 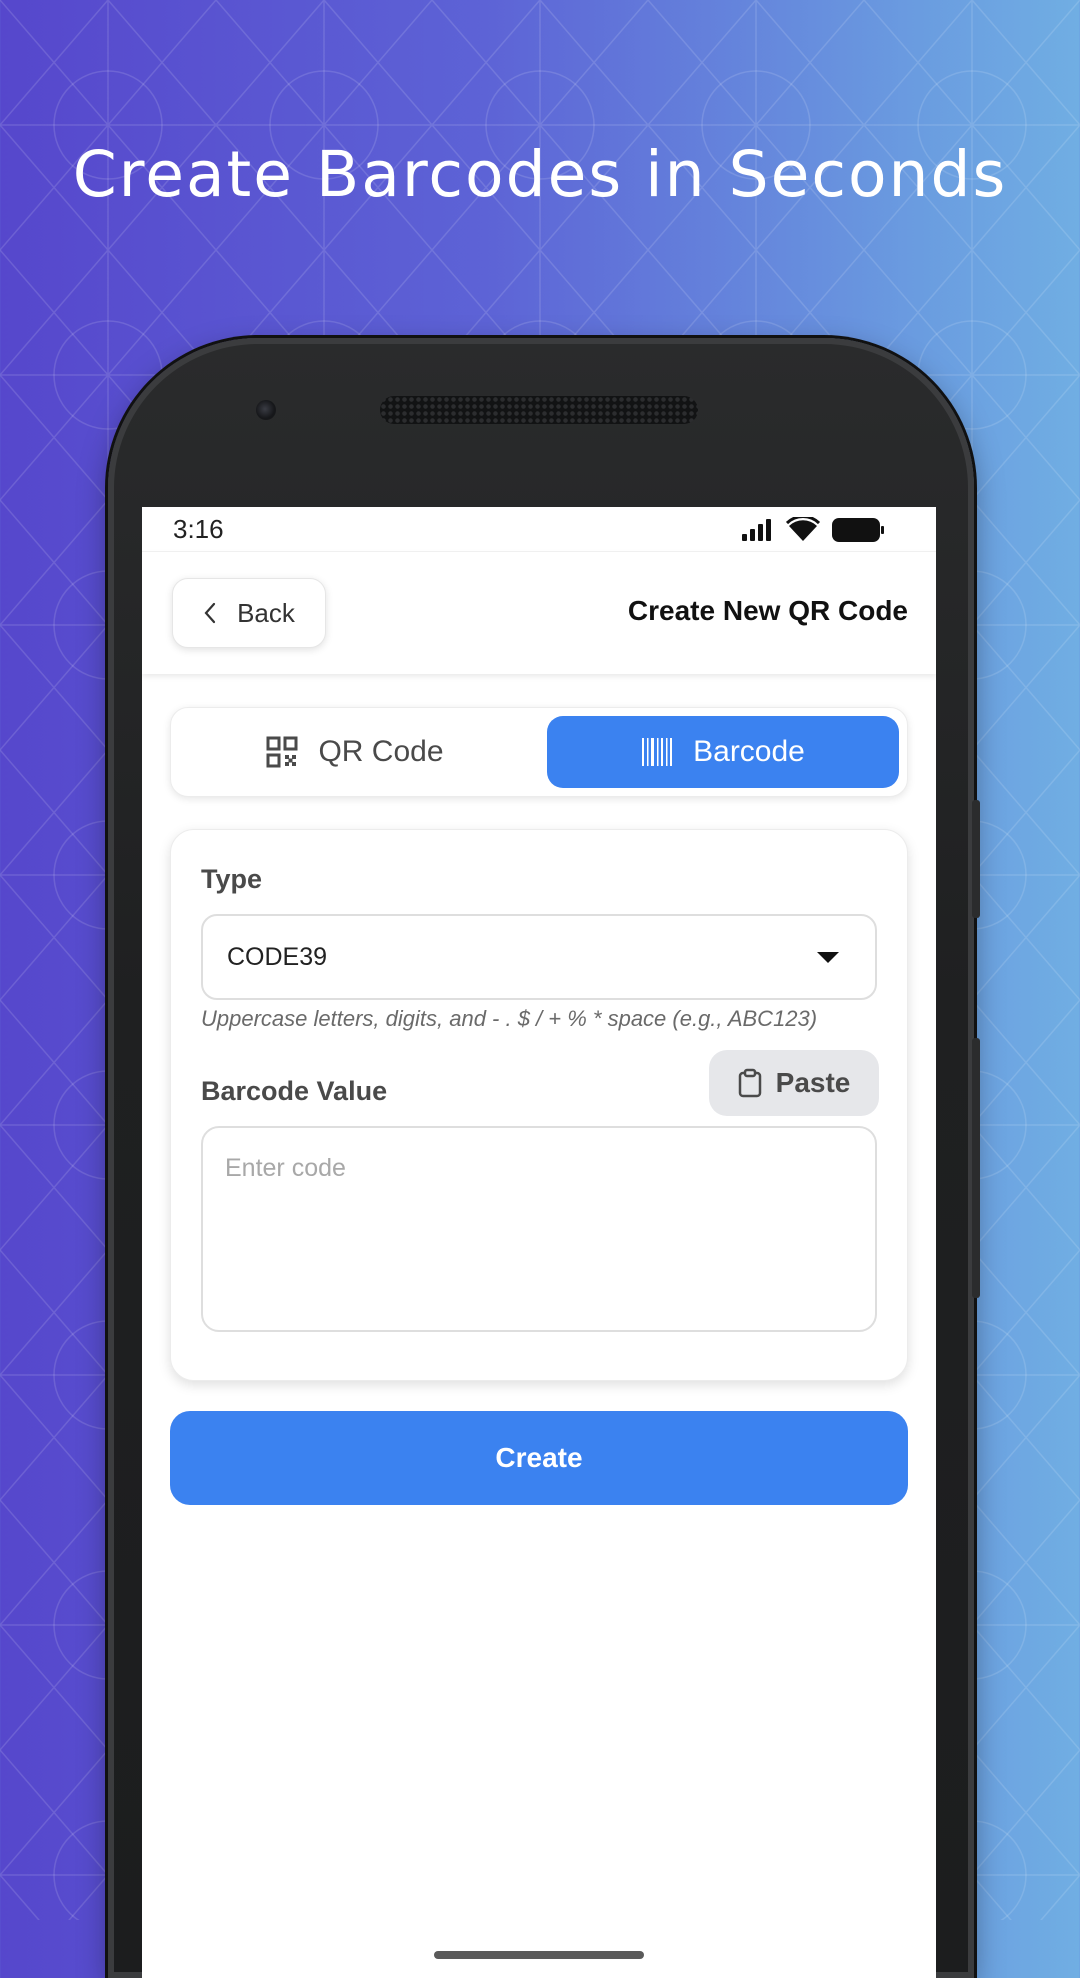 What do you see at coordinates (539, 1955) in the screenshot?
I see `home-indicator` at bounding box center [539, 1955].